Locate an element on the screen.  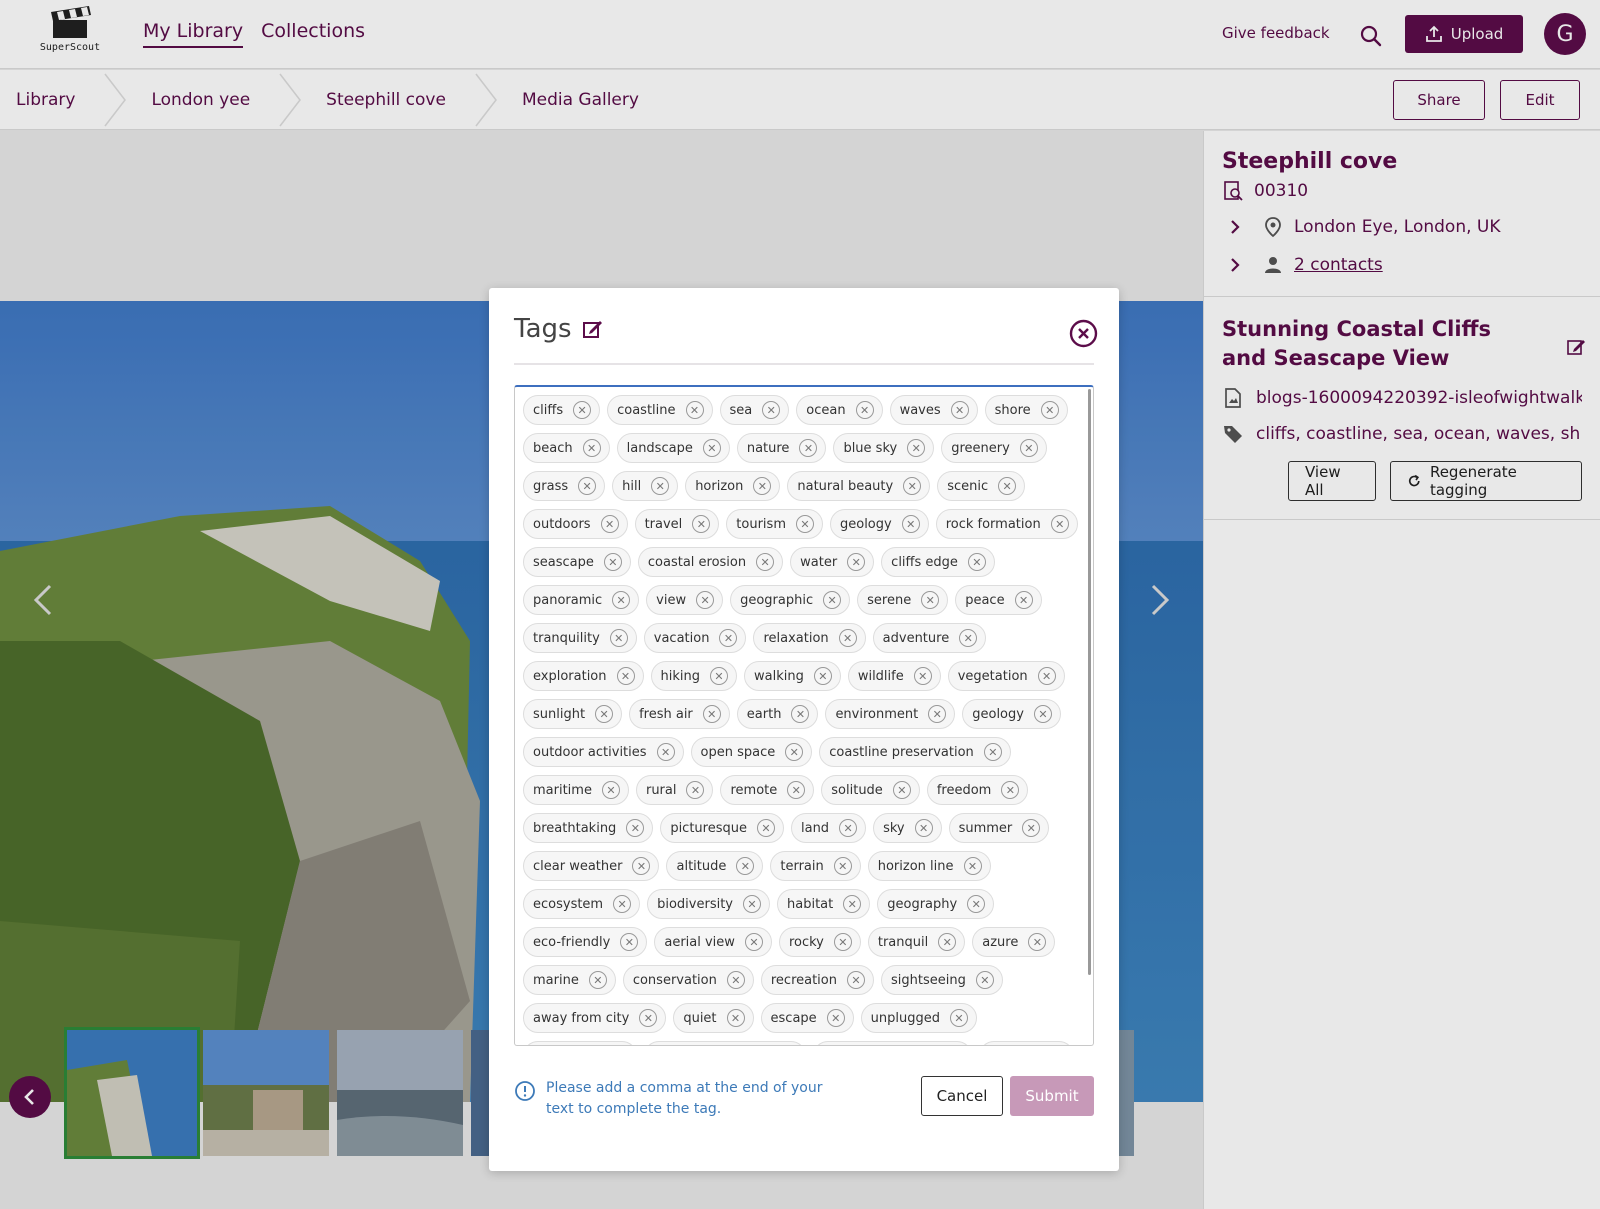
tag-chip: rocky ✕ is located at coordinates (819, 942).